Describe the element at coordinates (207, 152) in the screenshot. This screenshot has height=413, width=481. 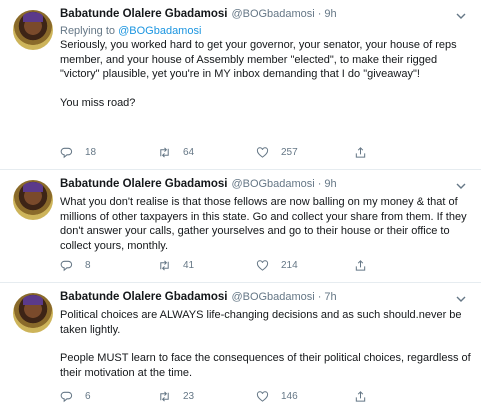
I see `retweet-button: 64` at that location.